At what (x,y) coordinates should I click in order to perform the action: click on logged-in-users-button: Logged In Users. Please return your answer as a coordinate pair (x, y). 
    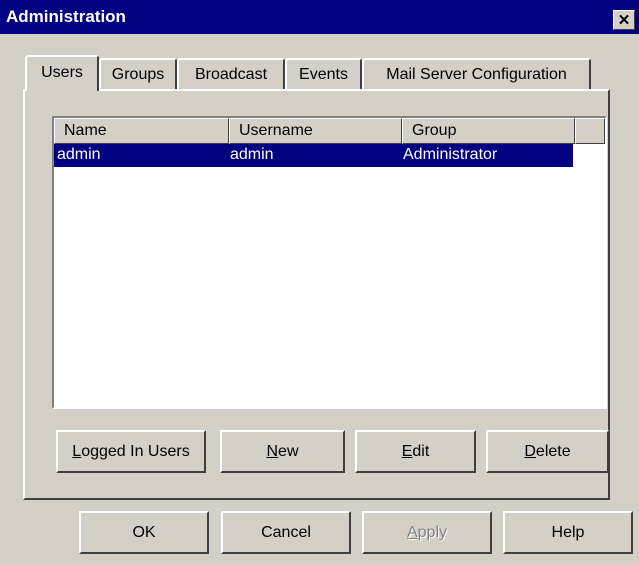
    Looking at the image, I should click on (131, 451).